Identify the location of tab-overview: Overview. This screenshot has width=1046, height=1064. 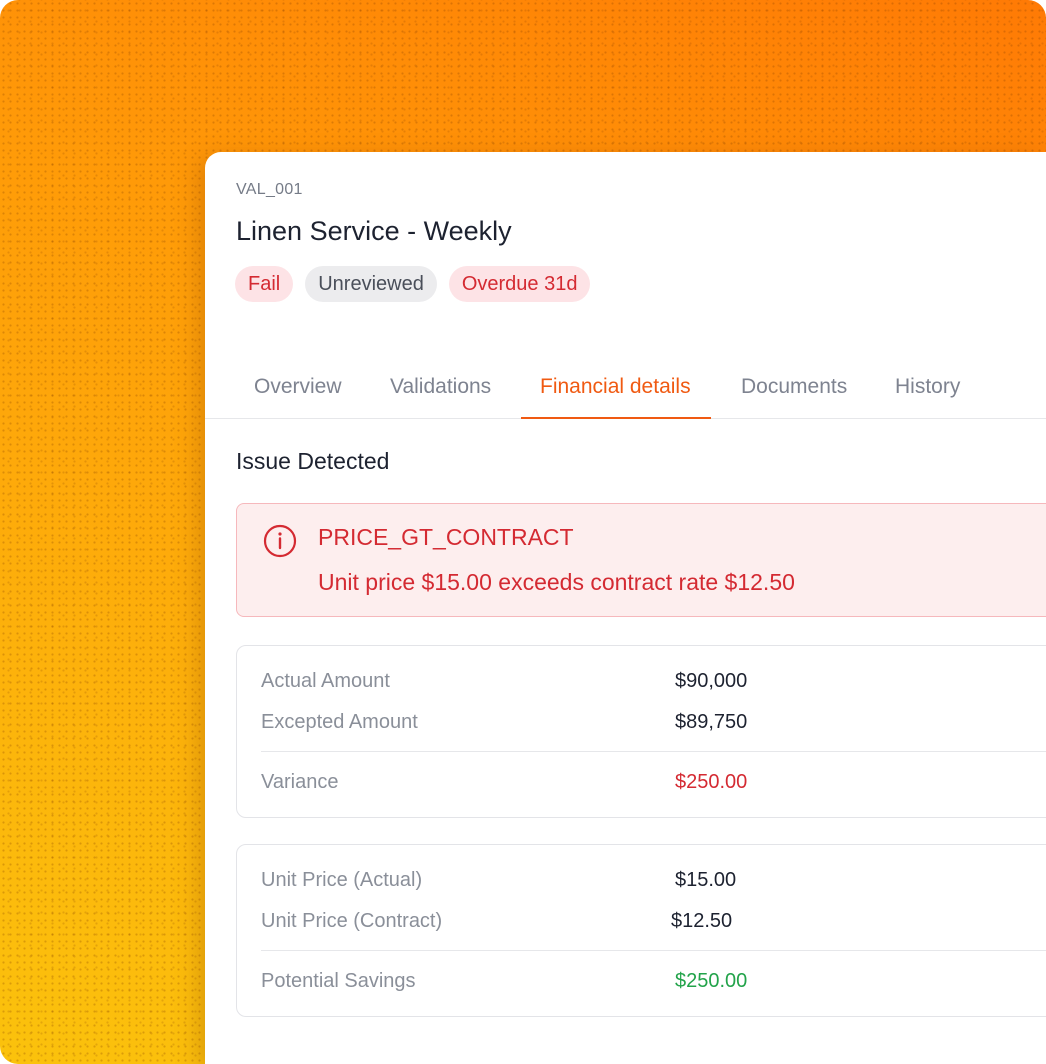
(298, 385).